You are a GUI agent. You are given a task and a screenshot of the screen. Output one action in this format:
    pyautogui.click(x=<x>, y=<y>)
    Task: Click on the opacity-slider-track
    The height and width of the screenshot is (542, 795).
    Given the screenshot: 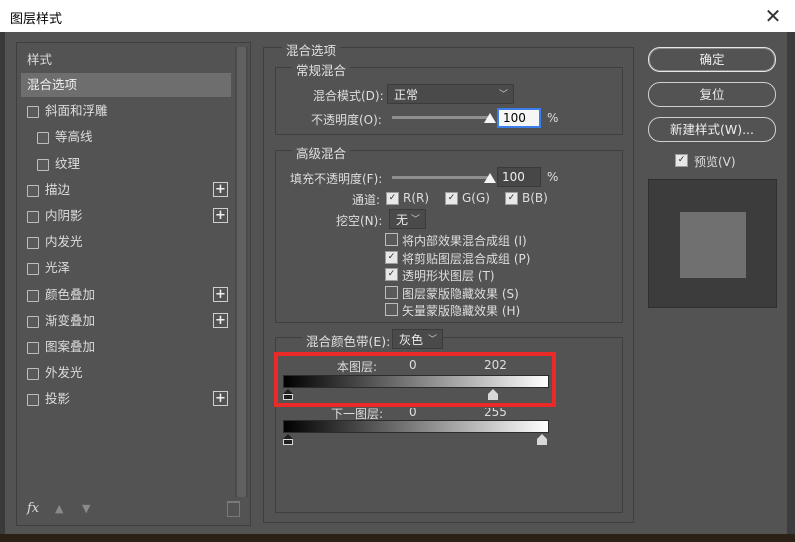 What is the action you would take?
    pyautogui.click(x=441, y=117)
    